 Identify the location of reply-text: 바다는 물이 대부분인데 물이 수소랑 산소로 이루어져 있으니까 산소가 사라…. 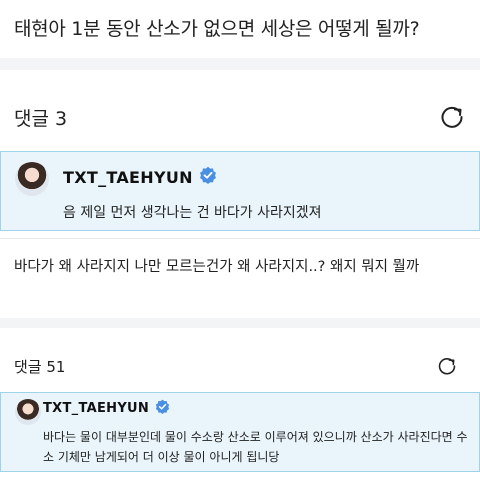
(255, 447).